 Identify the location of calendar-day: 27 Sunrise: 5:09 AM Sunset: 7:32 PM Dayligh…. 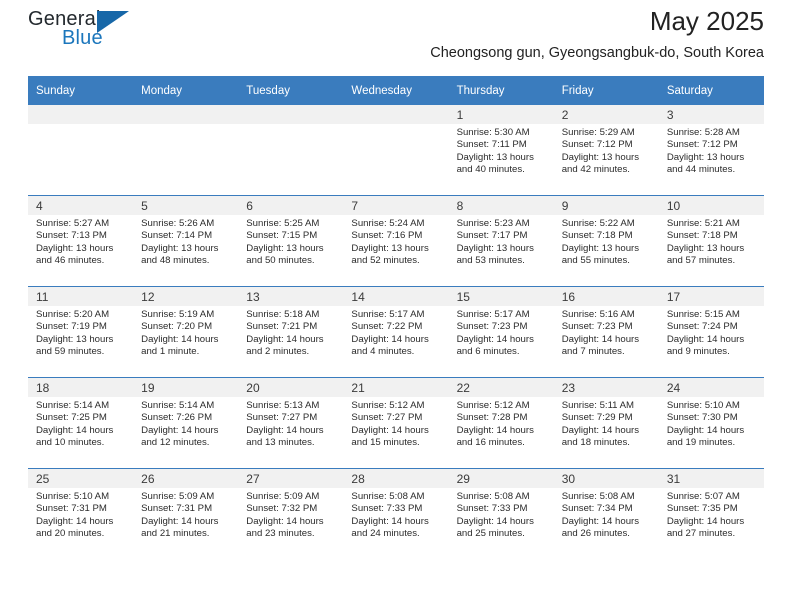
(291, 514).